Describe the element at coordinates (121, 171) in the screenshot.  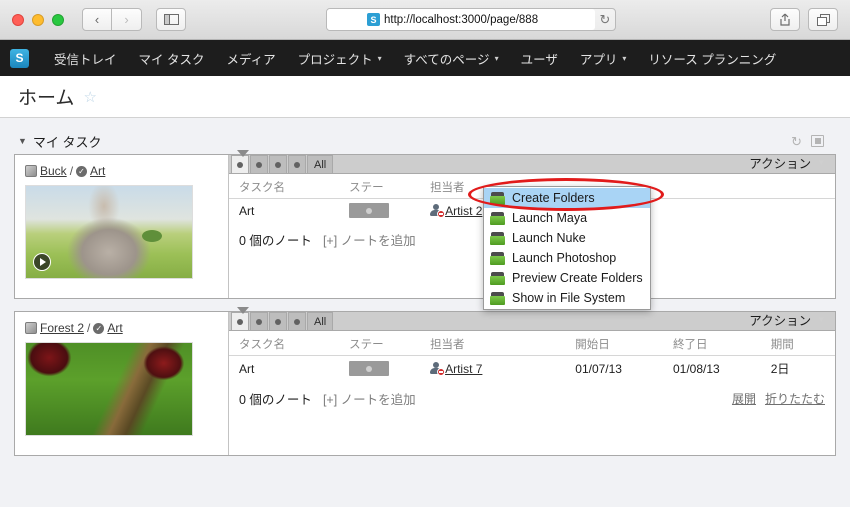
I see `breadcrumb: Buck / ✓ Art` at that location.